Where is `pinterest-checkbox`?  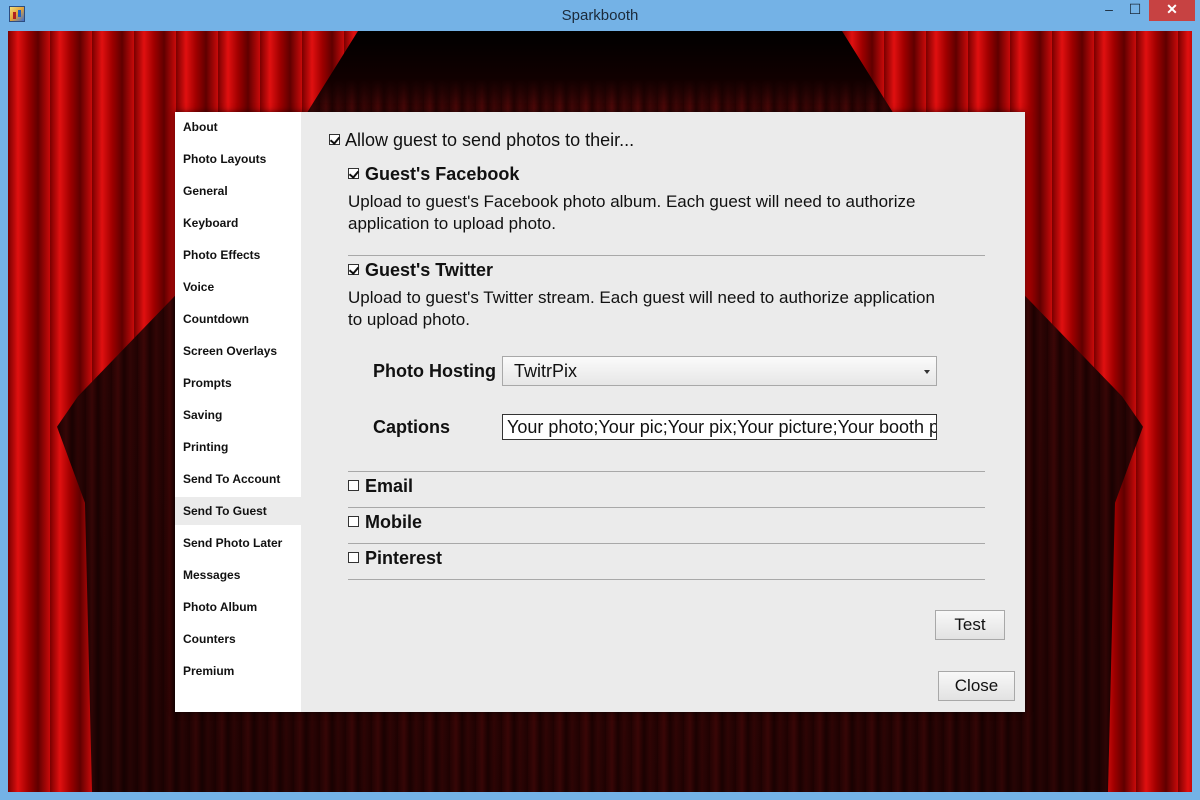
pinterest-checkbox is located at coordinates (353, 558).